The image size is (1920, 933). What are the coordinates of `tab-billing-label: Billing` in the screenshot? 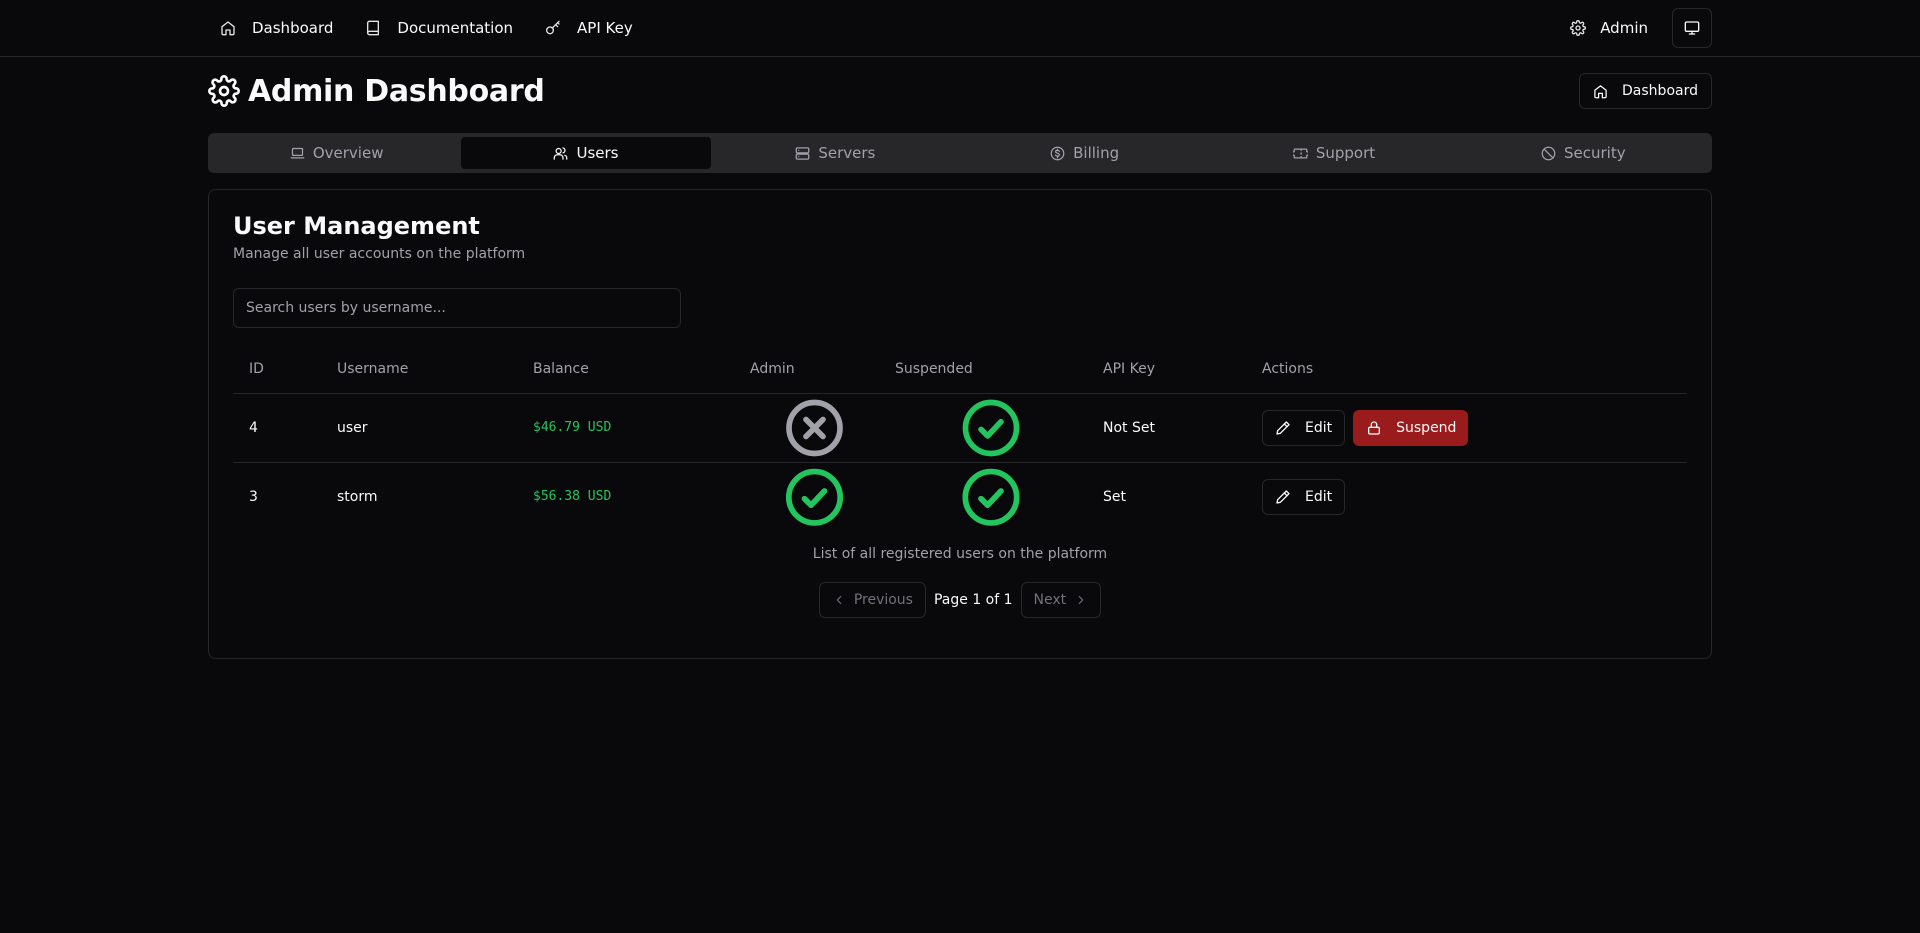 It's located at (1096, 153).